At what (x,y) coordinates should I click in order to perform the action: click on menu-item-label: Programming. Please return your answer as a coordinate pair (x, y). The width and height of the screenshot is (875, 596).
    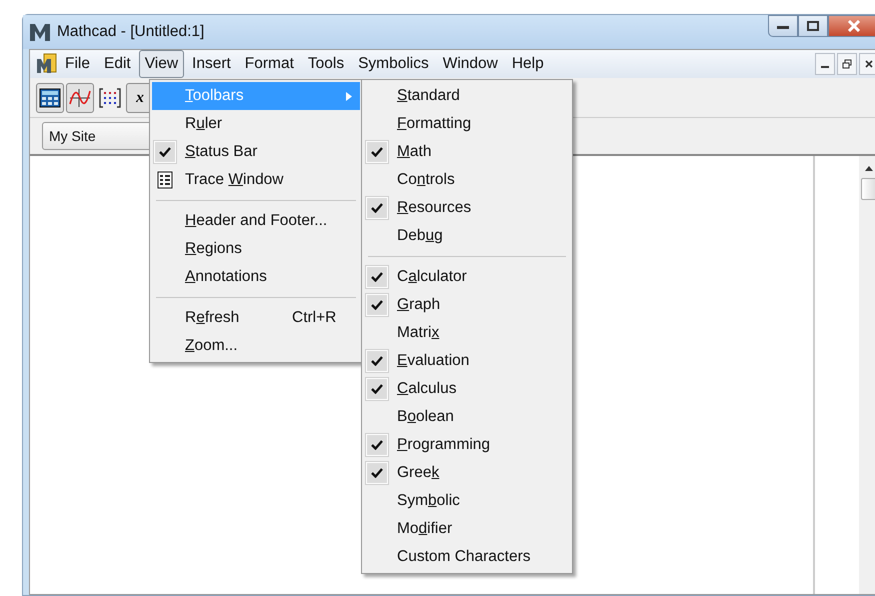
    Looking at the image, I should click on (443, 445).